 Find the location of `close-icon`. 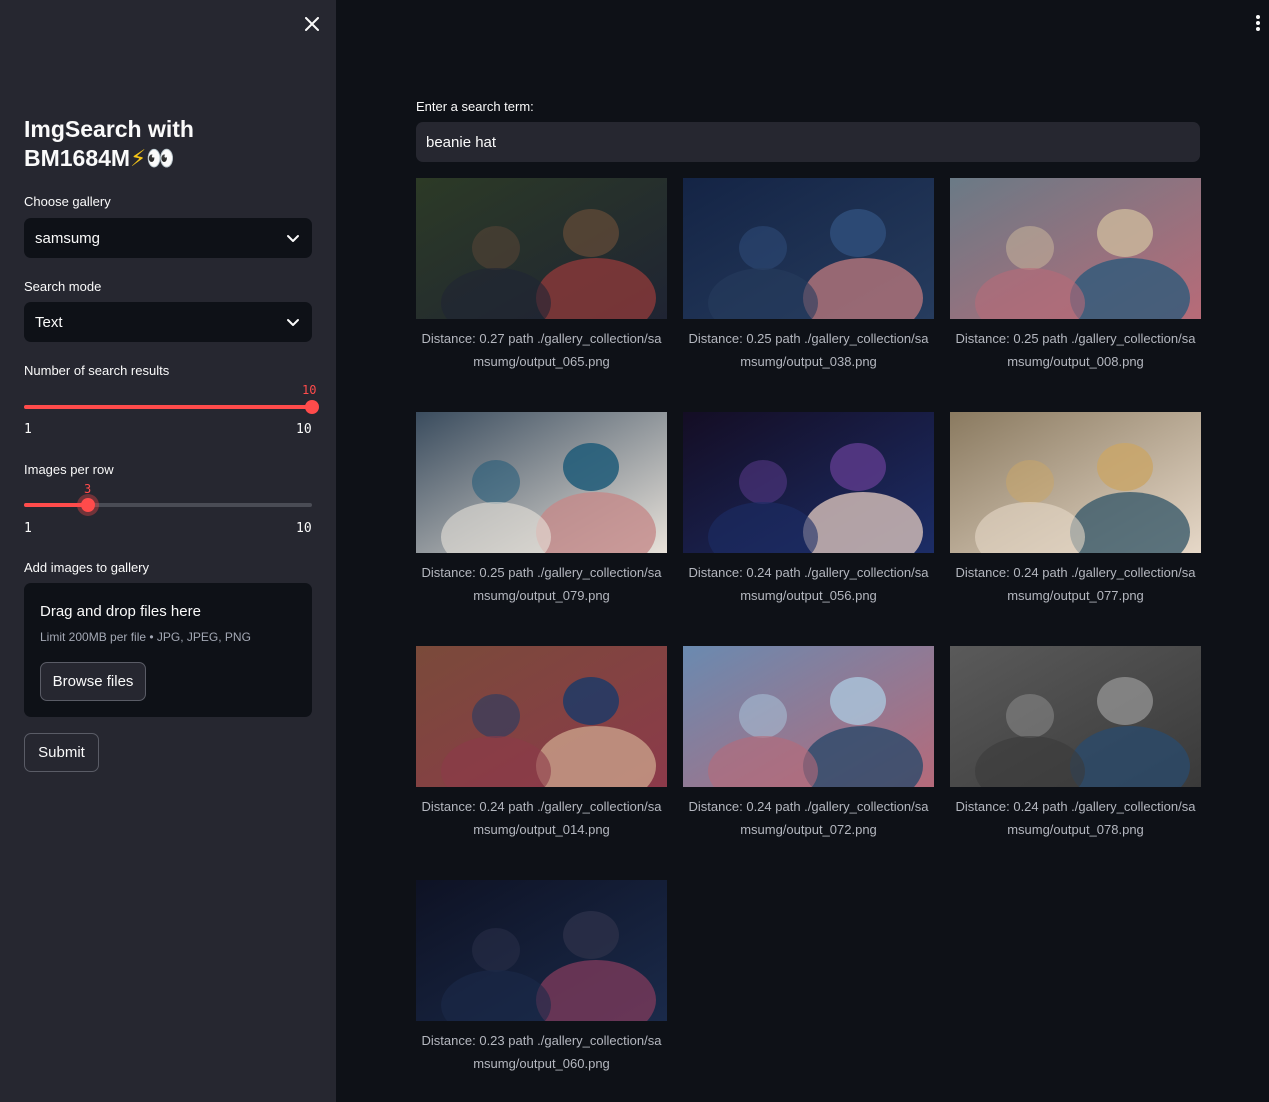

close-icon is located at coordinates (312, 24).